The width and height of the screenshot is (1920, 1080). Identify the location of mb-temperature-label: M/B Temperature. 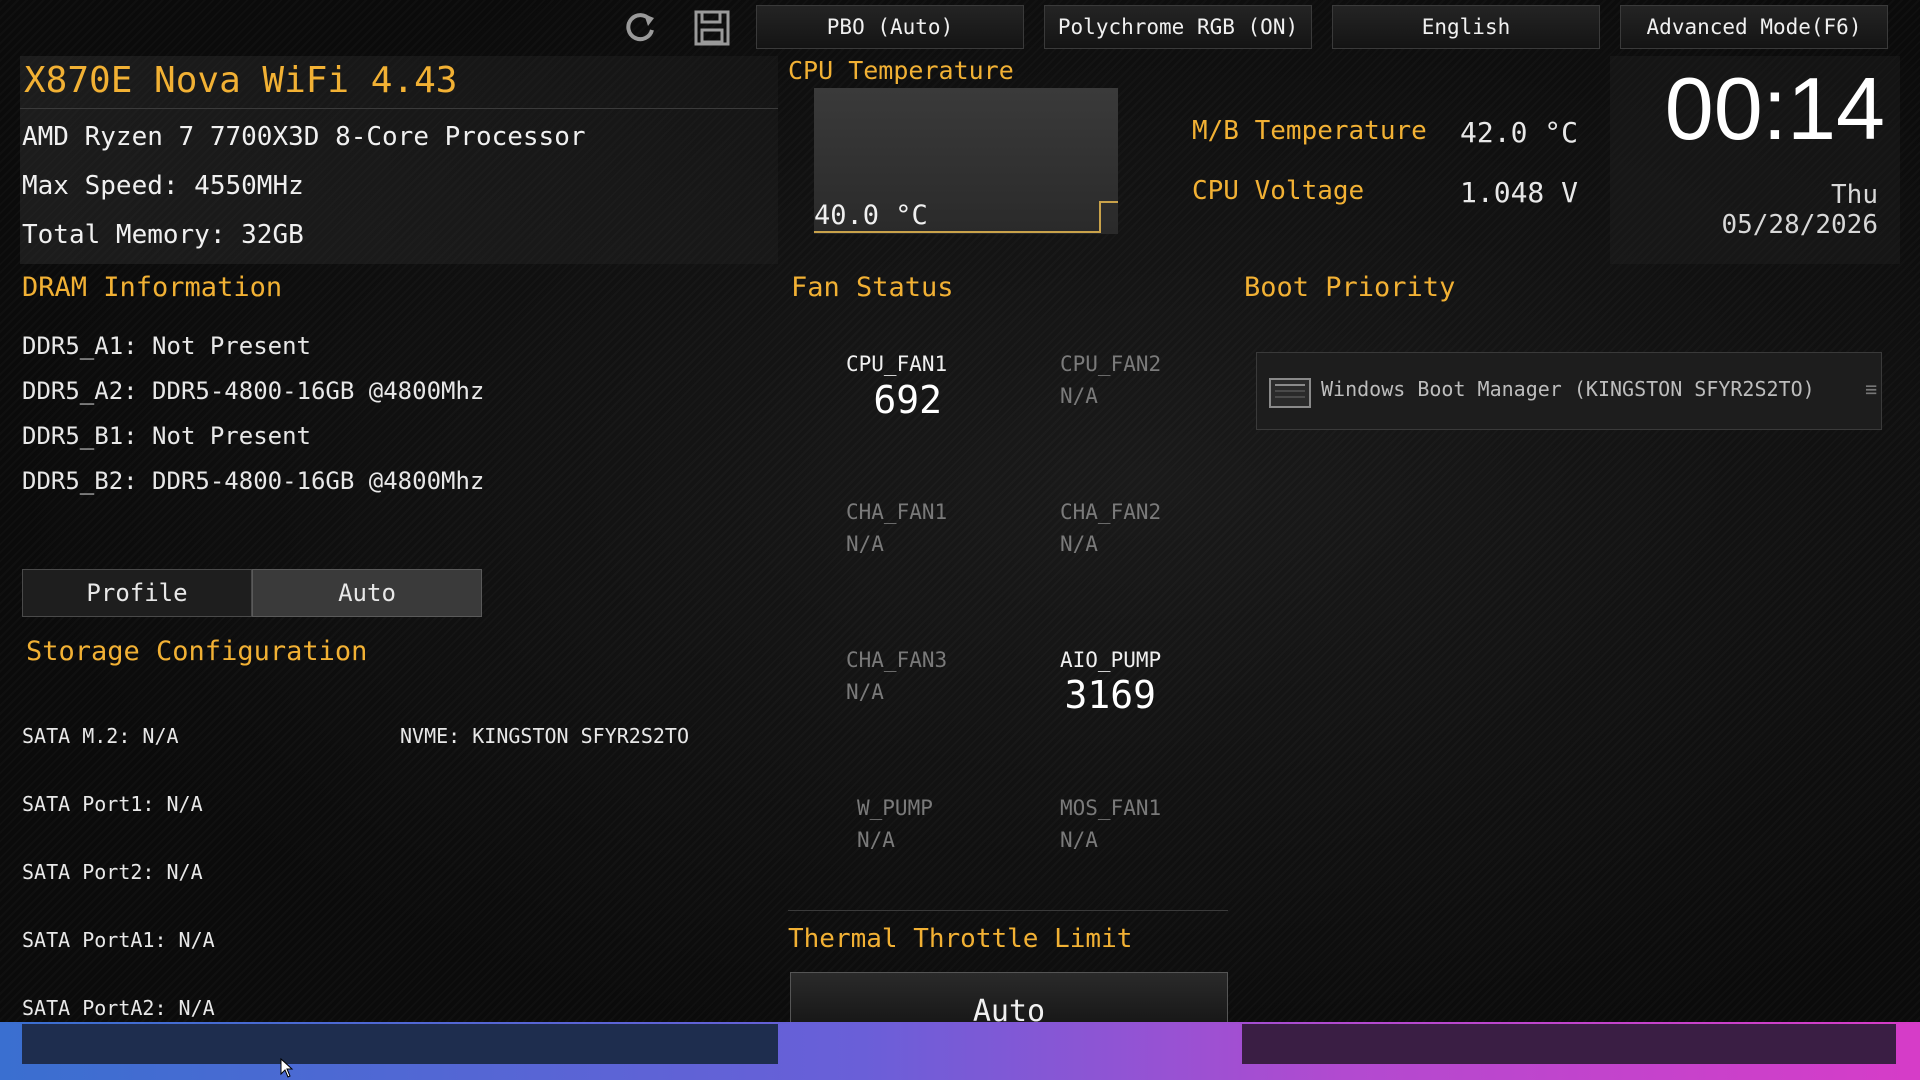
(1309, 131).